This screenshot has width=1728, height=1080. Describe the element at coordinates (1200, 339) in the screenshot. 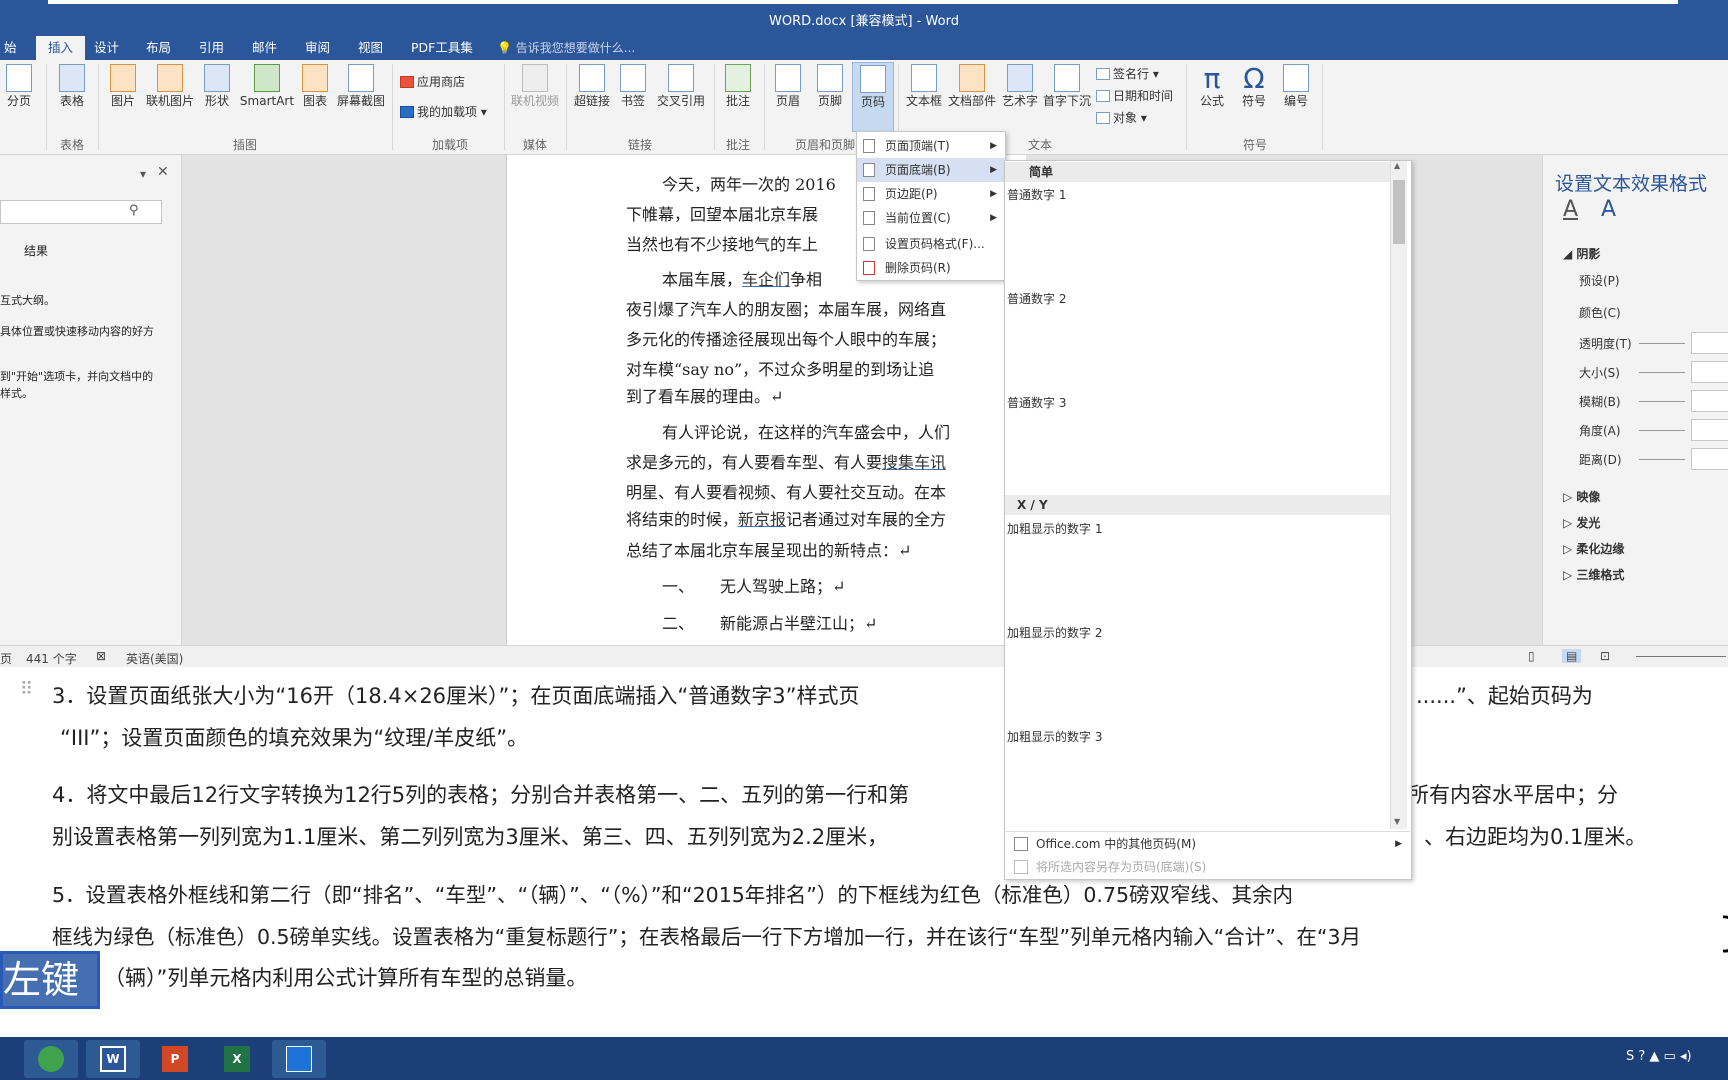

I see `gallery-item: 普通数字 2` at that location.